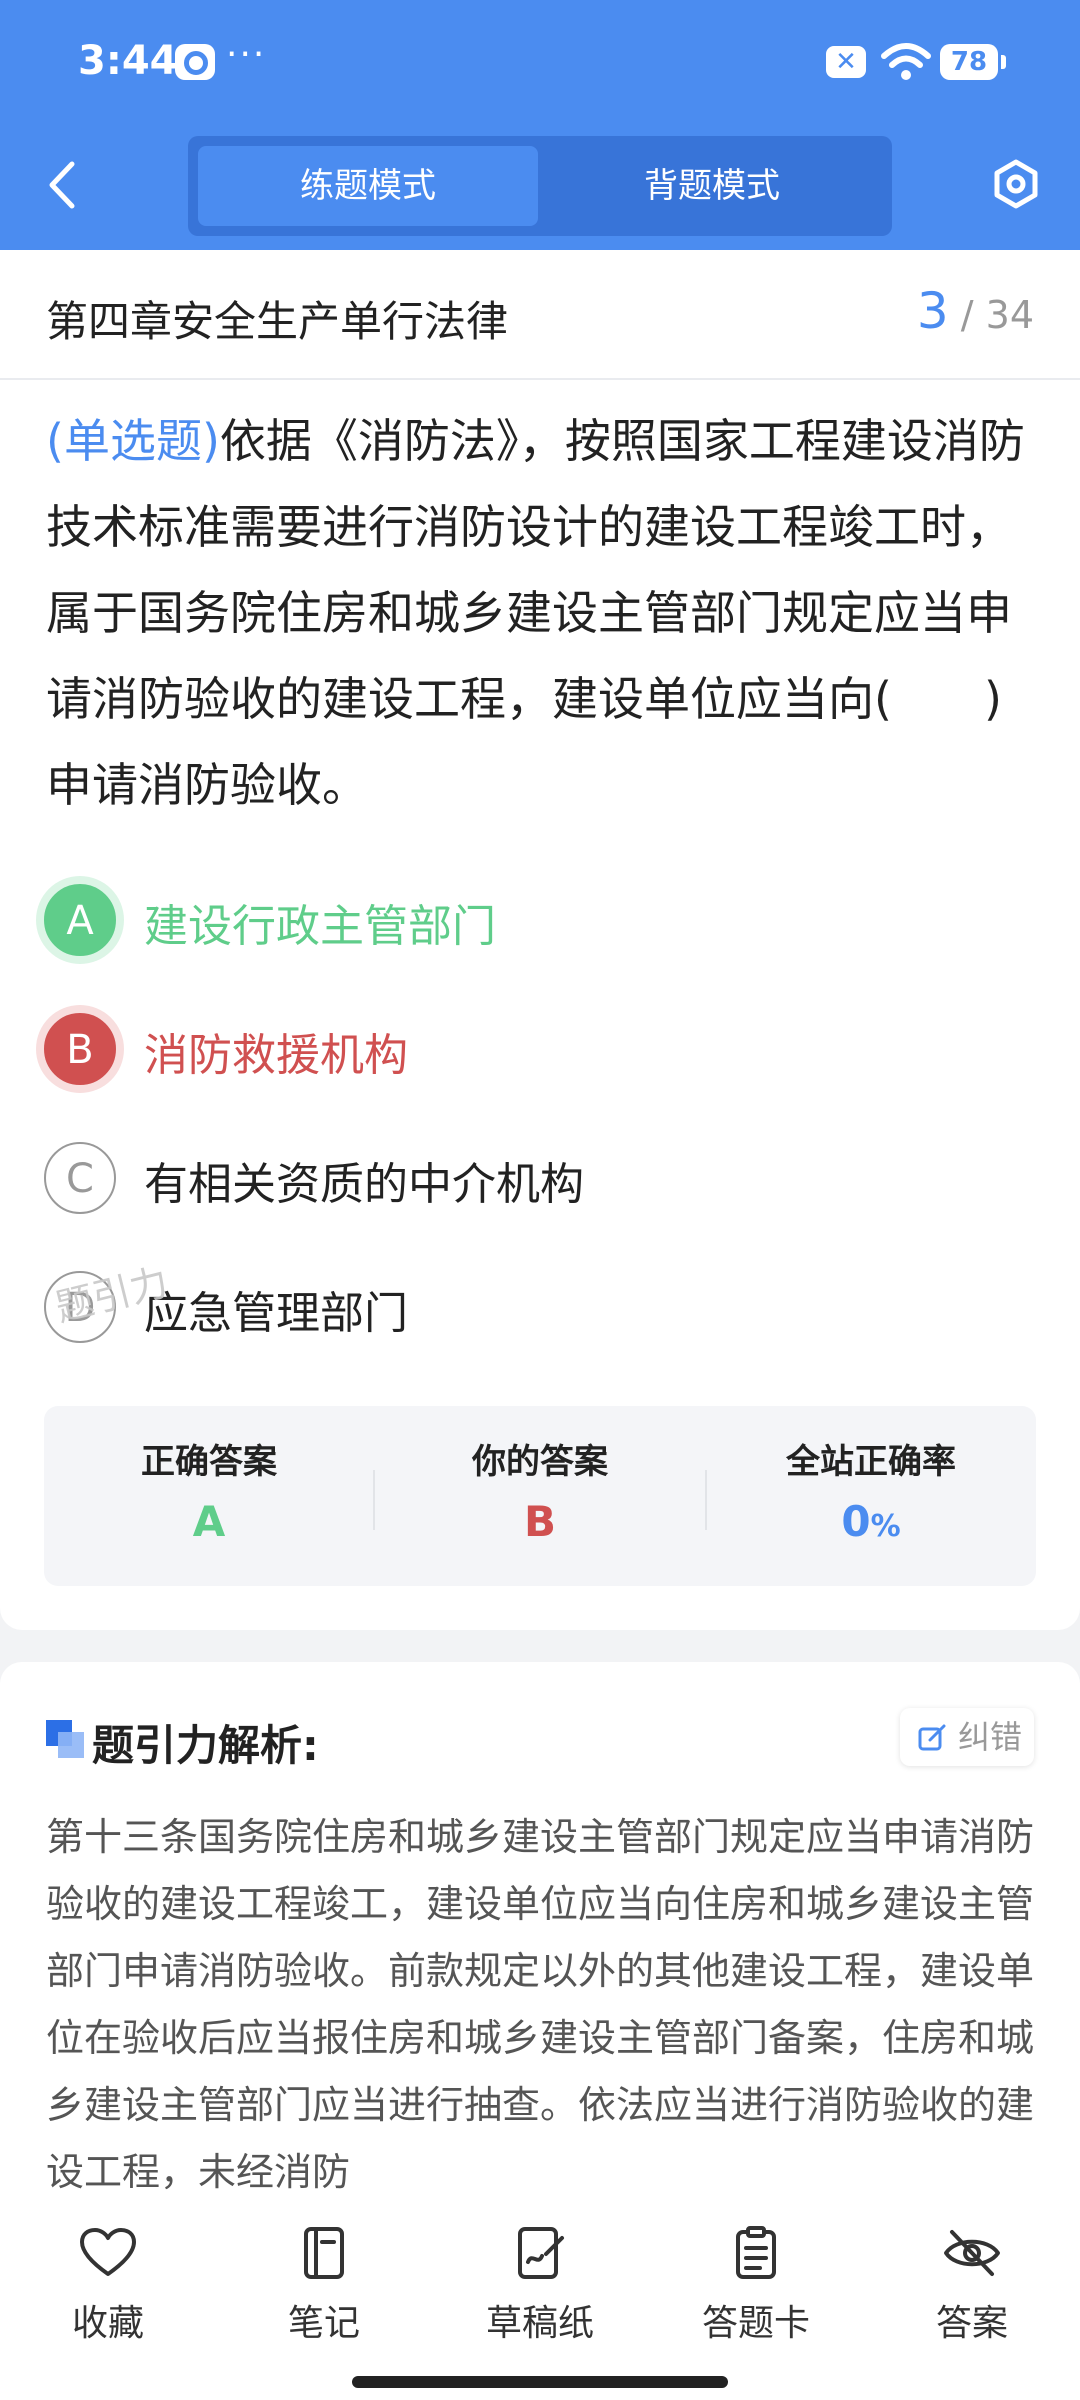 This screenshot has height=2400, width=1080. What do you see at coordinates (209, 1496) in the screenshot?
I see `correct-answer-col: 正确答案 A` at bounding box center [209, 1496].